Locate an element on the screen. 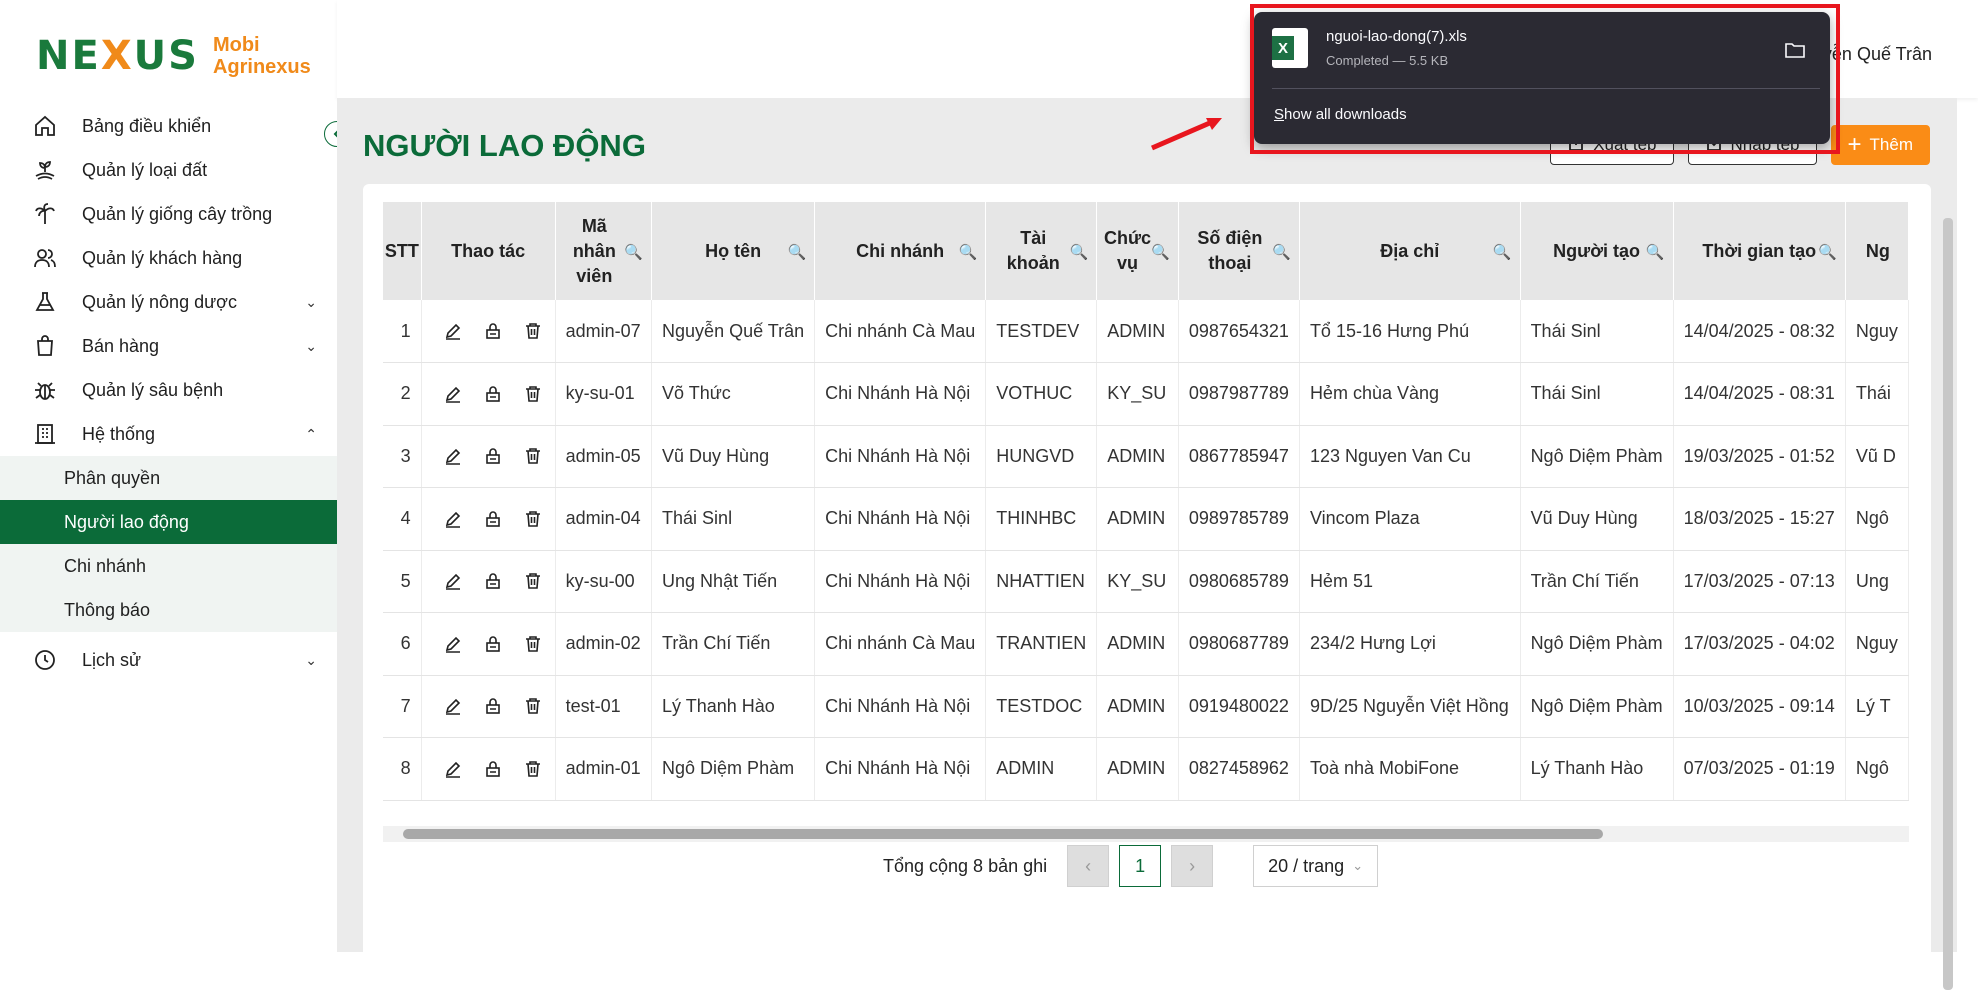 The height and width of the screenshot is (990, 1978). created-at: 17/03/2025 - 04:02 is located at coordinates (1759, 644).